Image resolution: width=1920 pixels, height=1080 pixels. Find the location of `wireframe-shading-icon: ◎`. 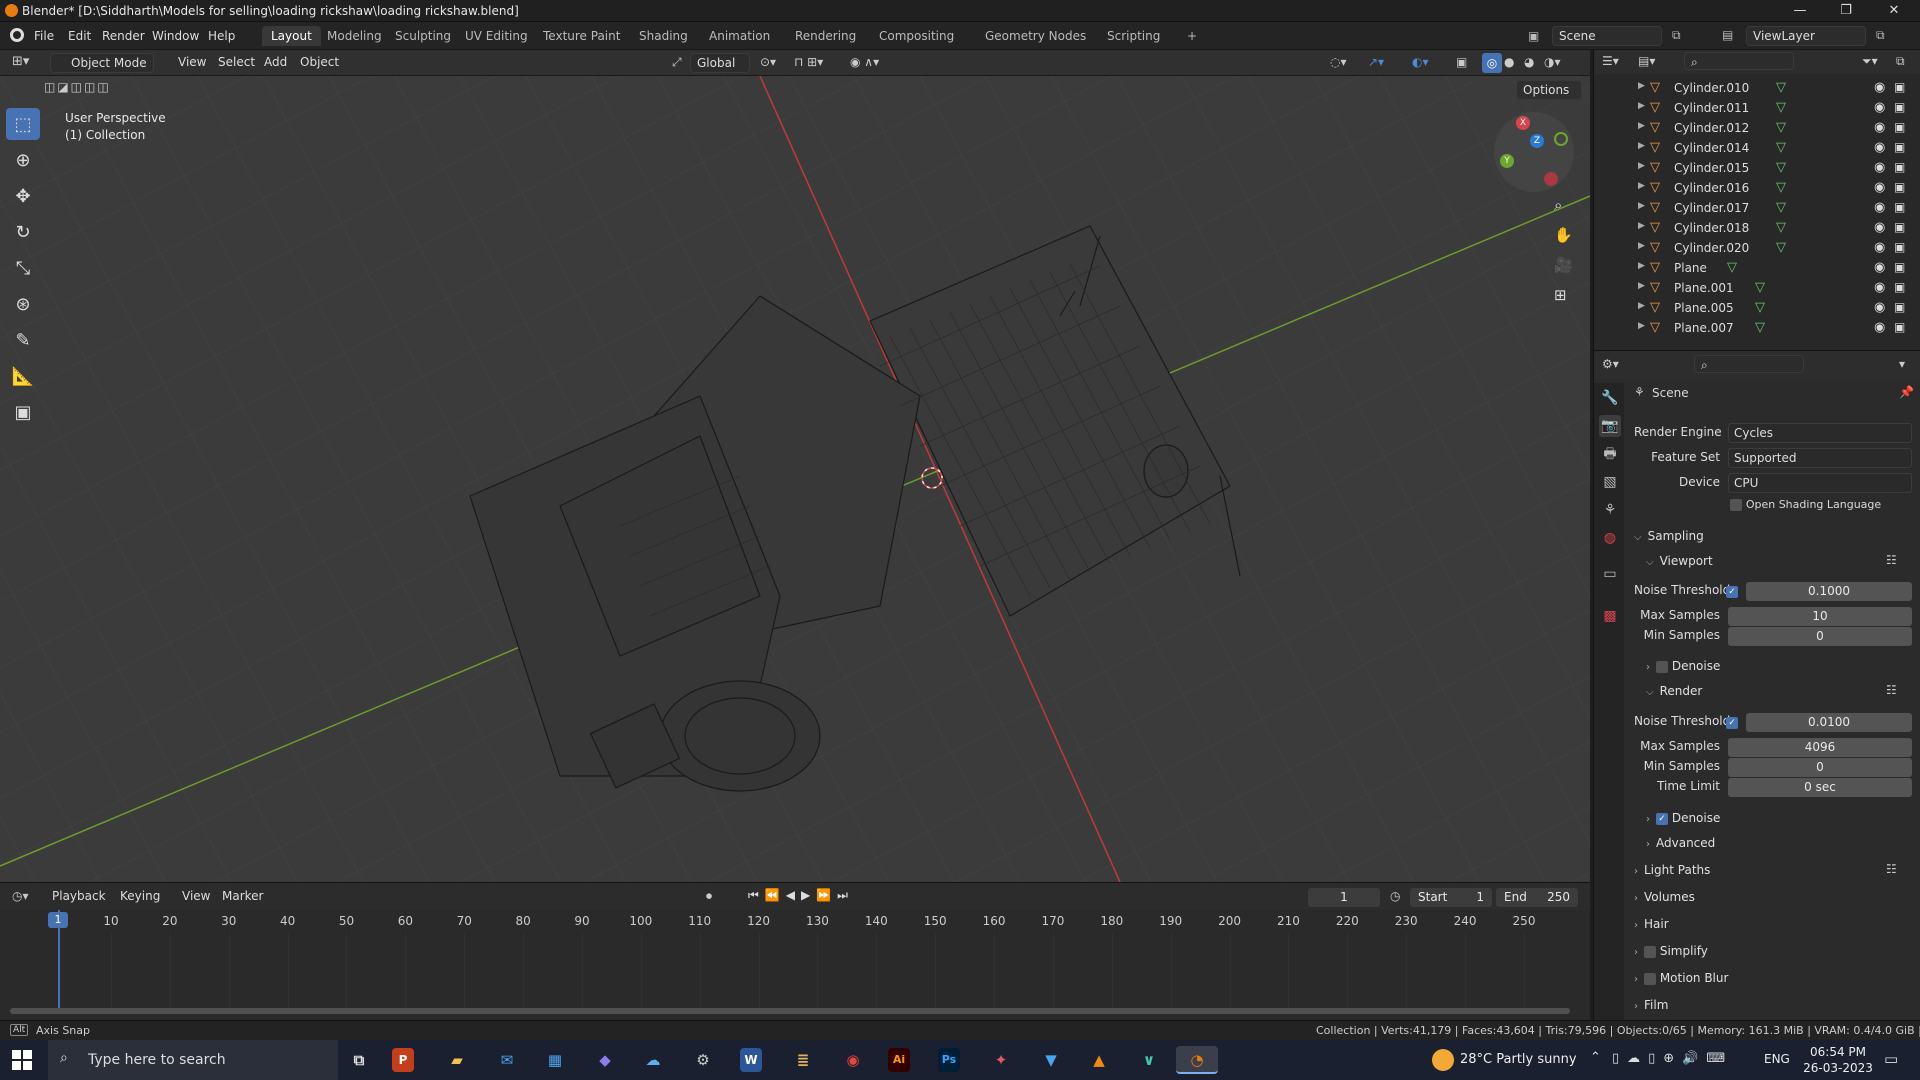

wireframe-shading-icon: ◎ is located at coordinates (1492, 63).